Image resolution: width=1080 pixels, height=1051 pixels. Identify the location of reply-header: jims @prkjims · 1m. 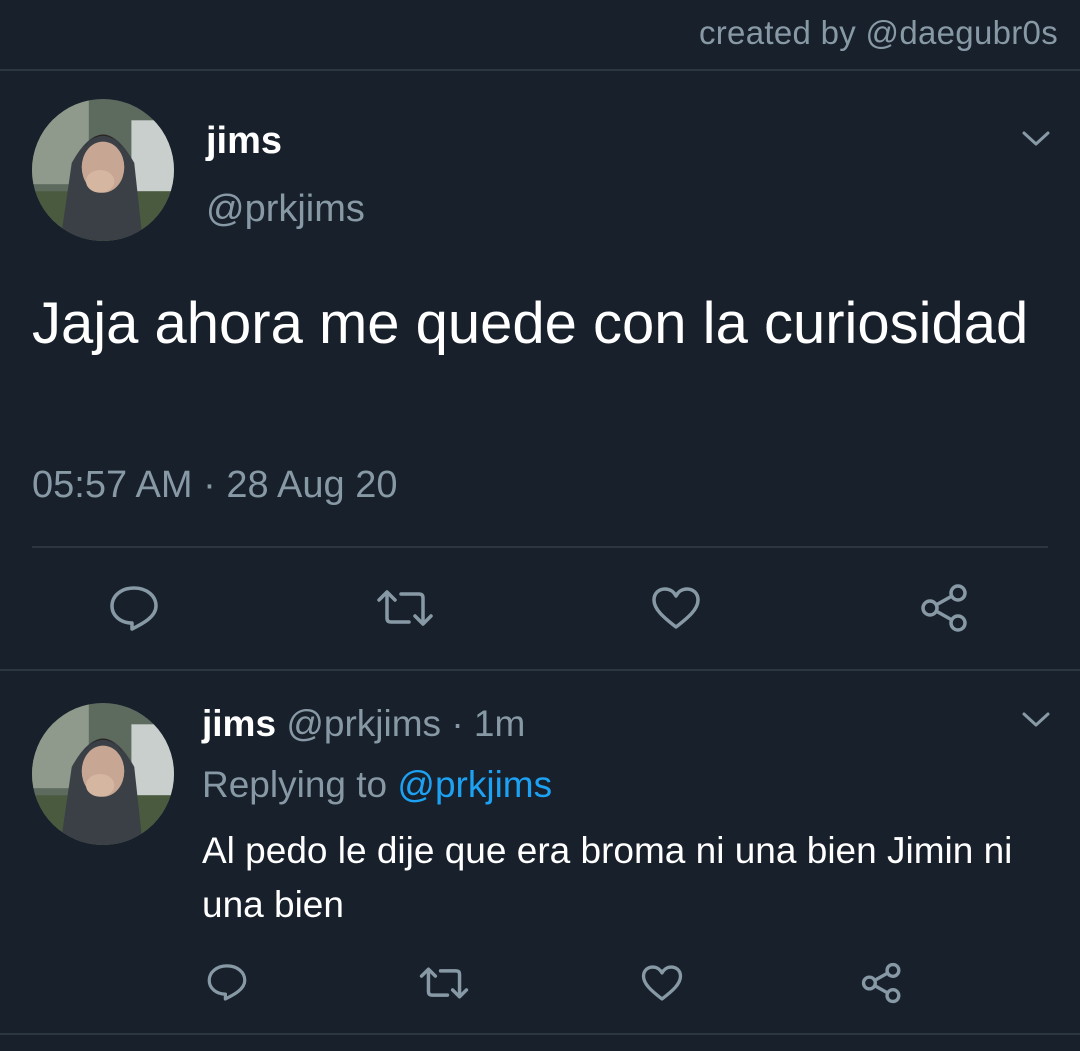
(363, 724).